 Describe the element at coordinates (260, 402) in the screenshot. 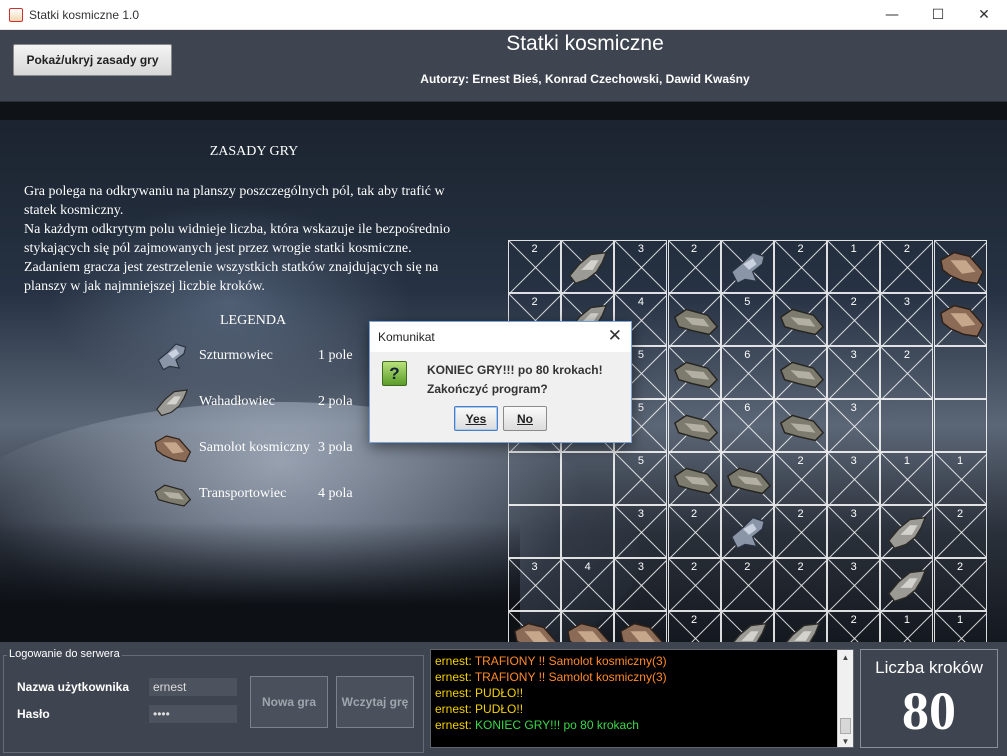

I see `legend-row: Wahadłowiec 2 pola` at that location.